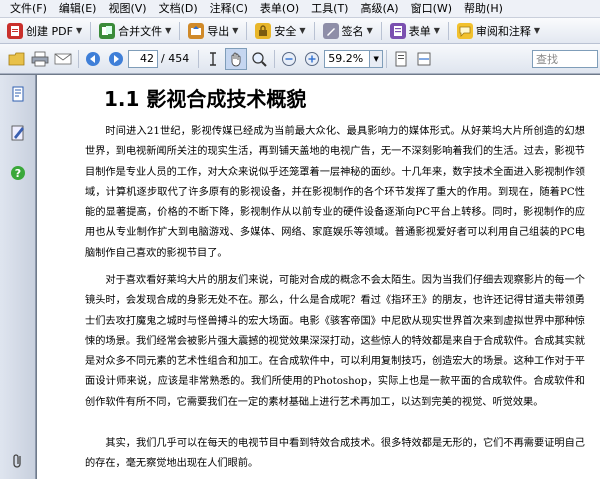 Image resolution: width=600 pixels, height=479 pixels. Describe the element at coordinates (175, 58) in the screenshot. I see `page-total: / 454` at that location.